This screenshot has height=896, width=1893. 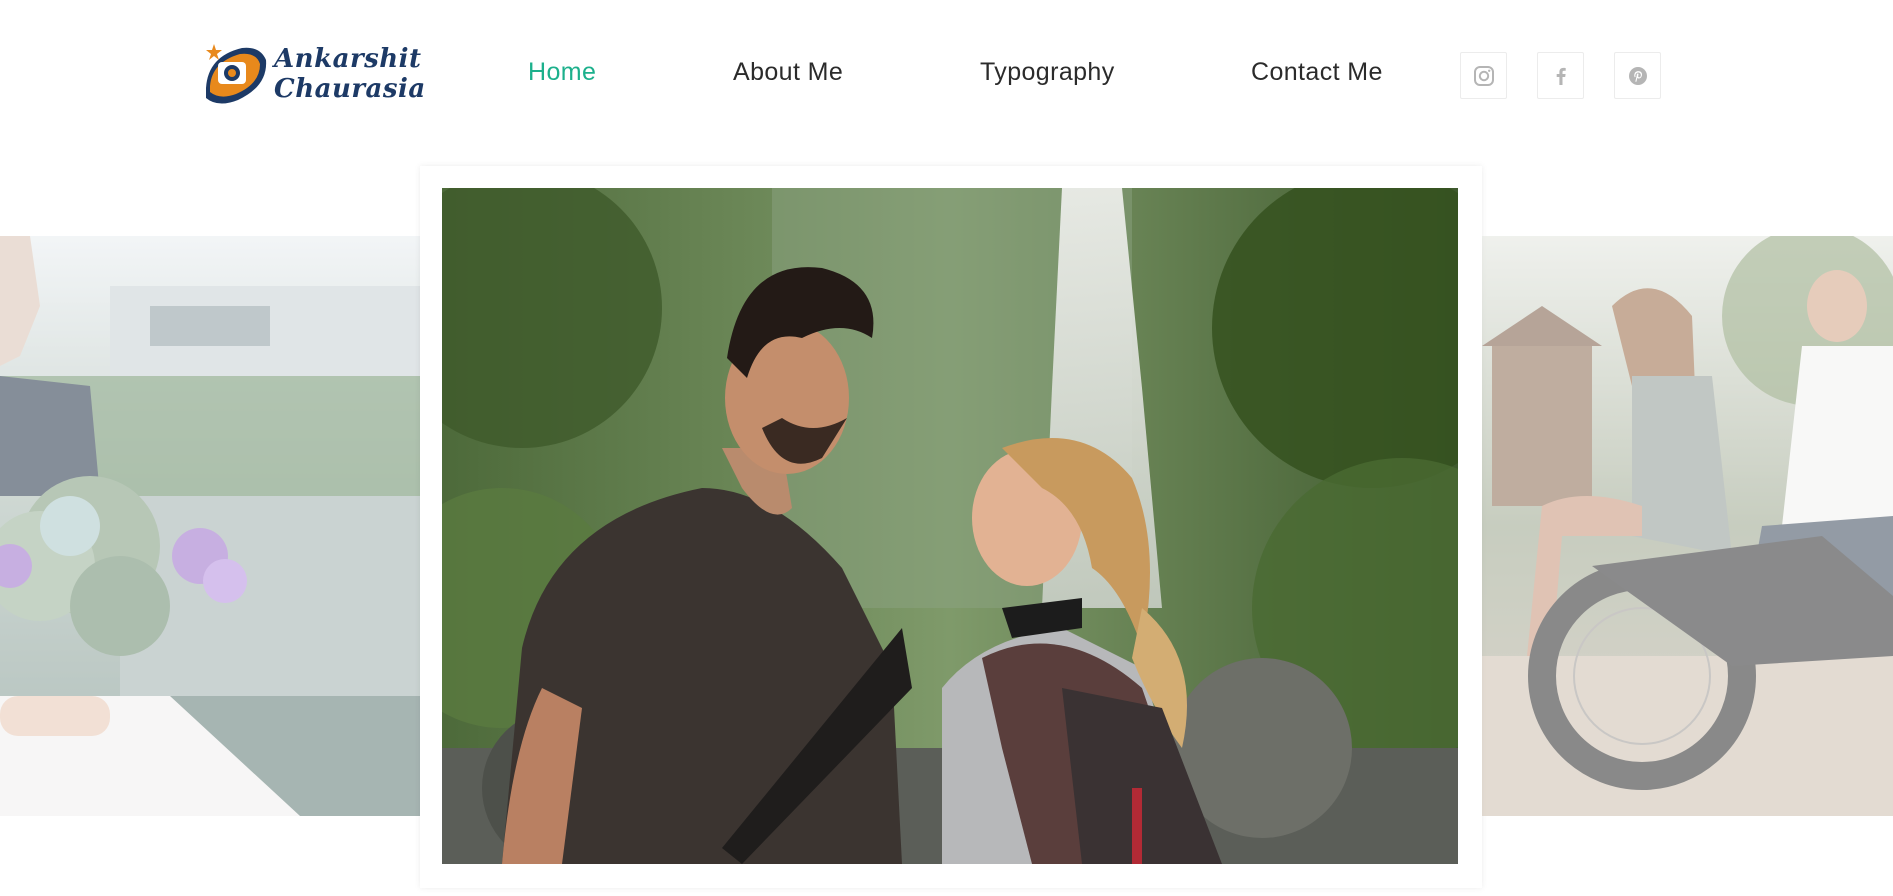 I want to click on brand-logo: Ankarshit Chaurasia, so click(x=311, y=74).